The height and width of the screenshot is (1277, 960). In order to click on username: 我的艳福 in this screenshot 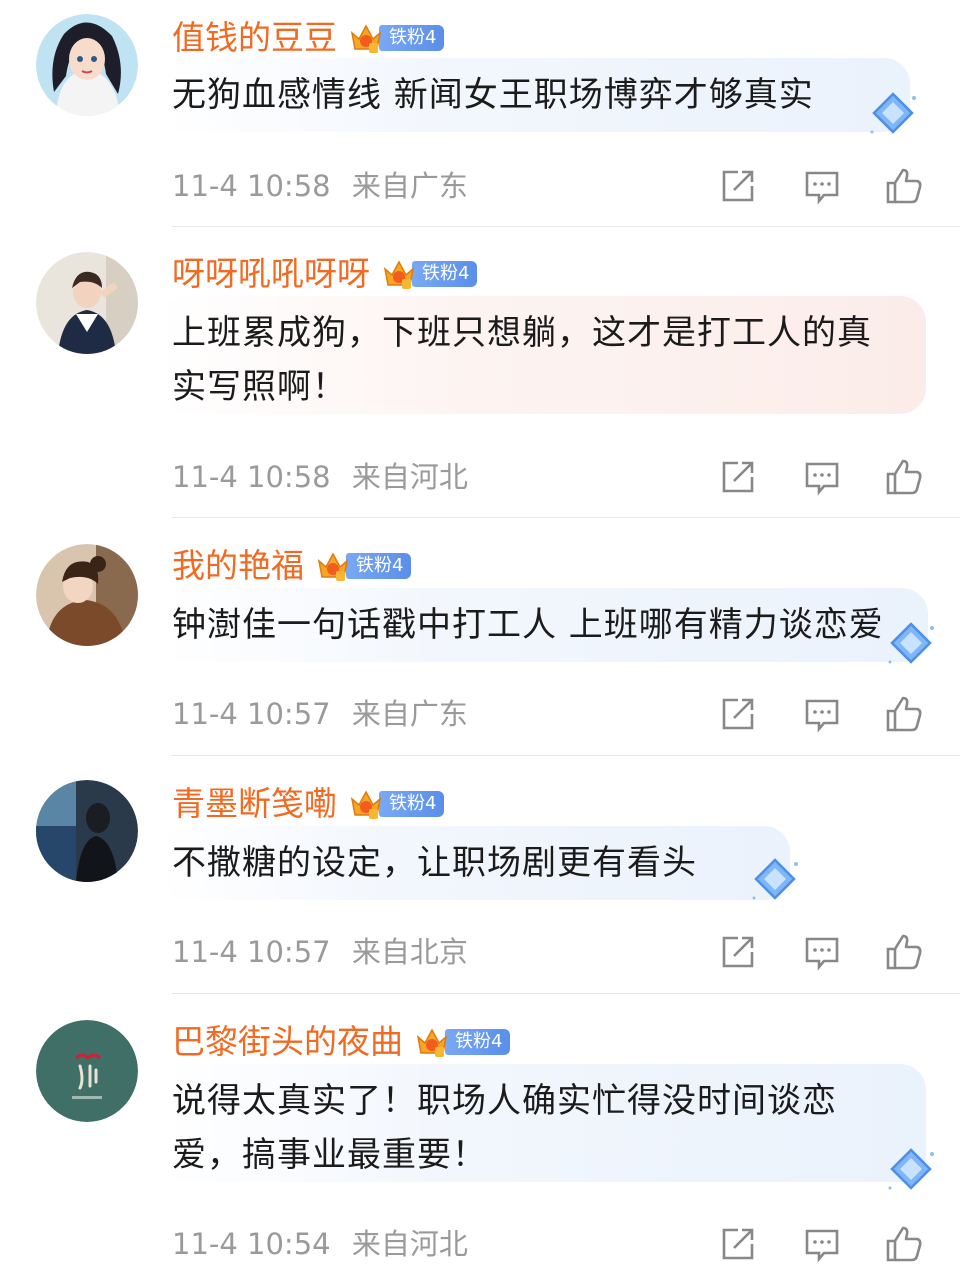, I will do `click(238, 566)`.